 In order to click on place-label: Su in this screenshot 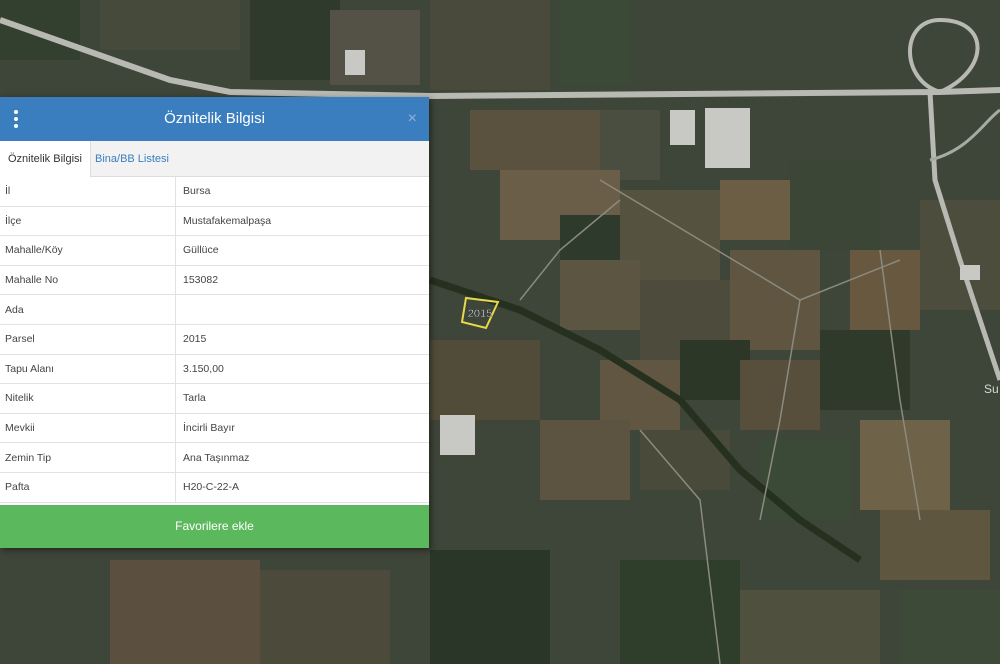, I will do `click(991, 389)`.